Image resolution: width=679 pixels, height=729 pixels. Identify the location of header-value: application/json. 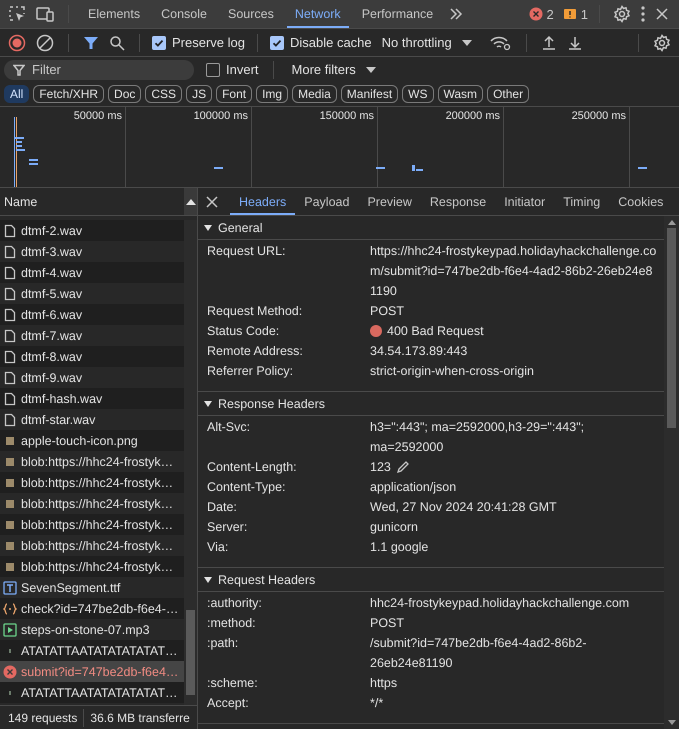
(413, 487).